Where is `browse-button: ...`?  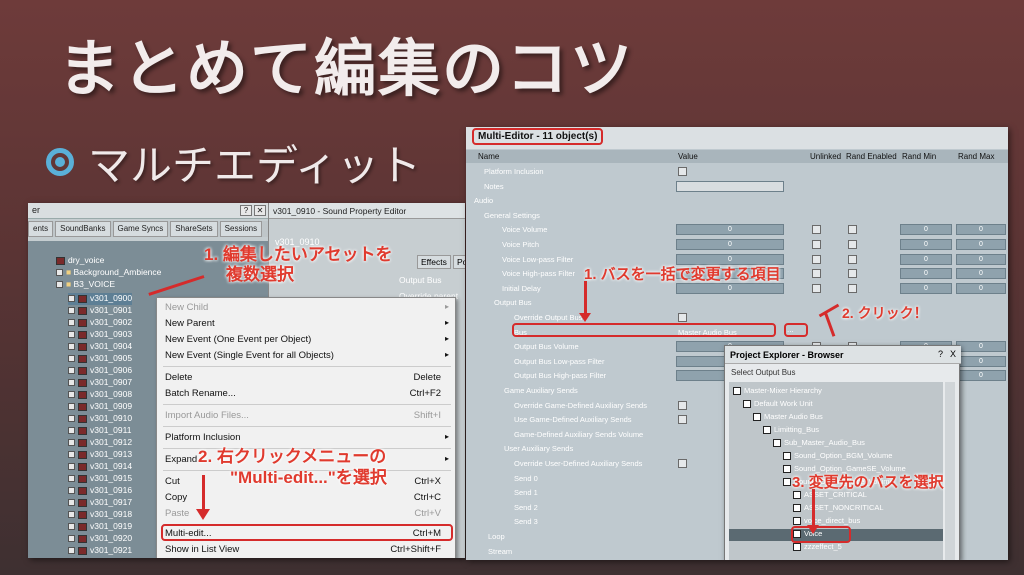 browse-button: ... is located at coordinates (790, 329).